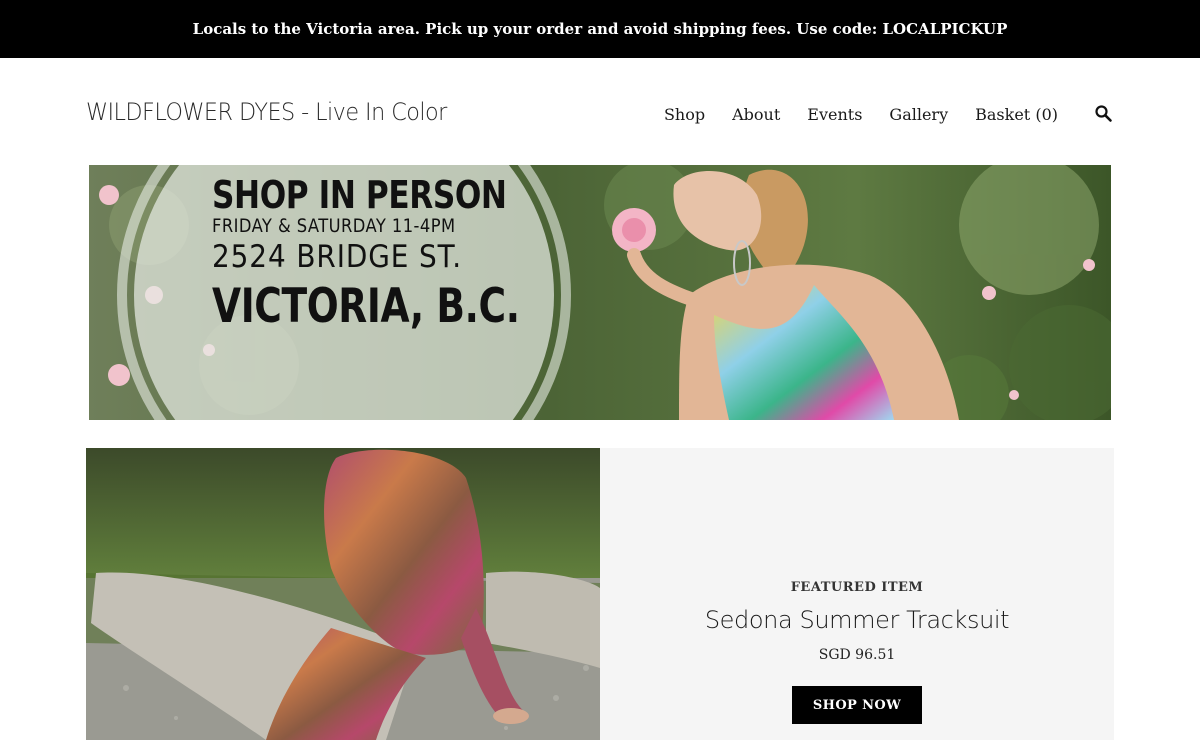 Image resolution: width=1200 pixels, height=740 pixels. I want to click on featured-product-price: SGD 96.51, so click(857, 655).